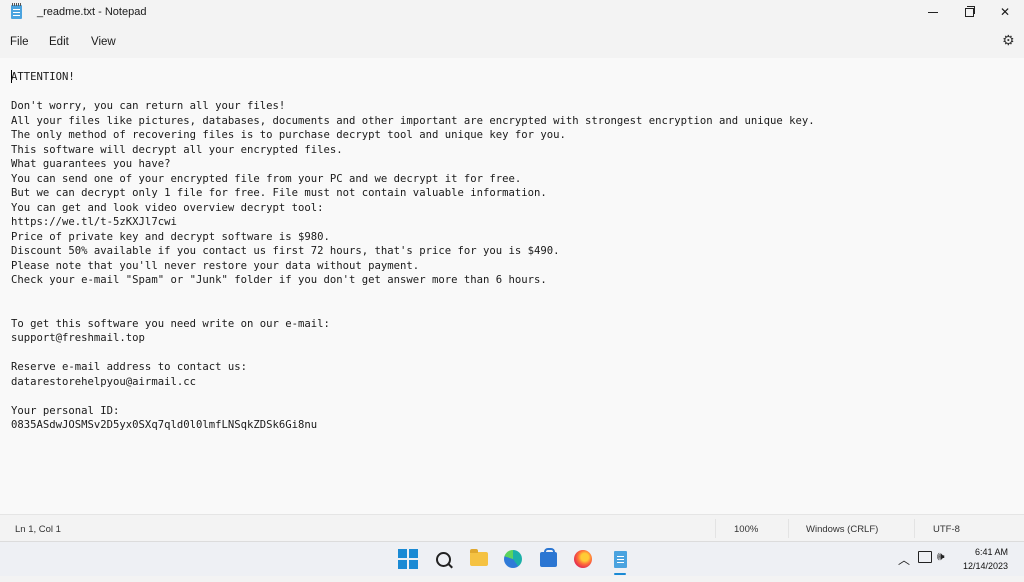  Describe the element at coordinates (925, 557) in the screenshot. I see `network-icon` at that location.